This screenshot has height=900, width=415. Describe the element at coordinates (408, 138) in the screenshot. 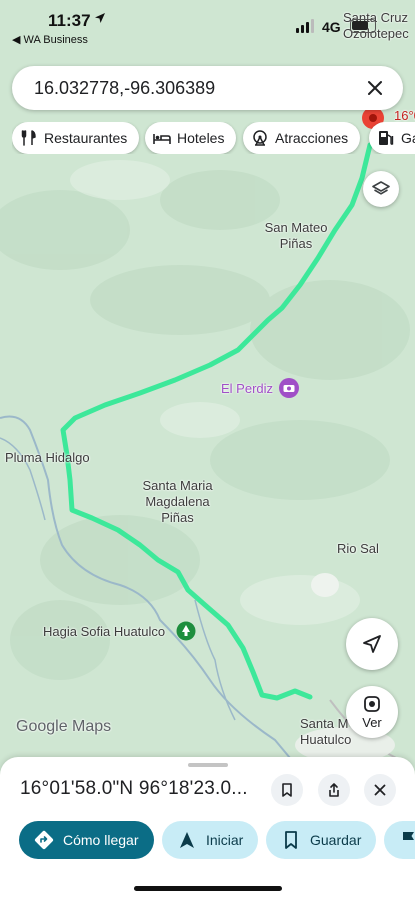

I see `chip-label: Ga` at that location.